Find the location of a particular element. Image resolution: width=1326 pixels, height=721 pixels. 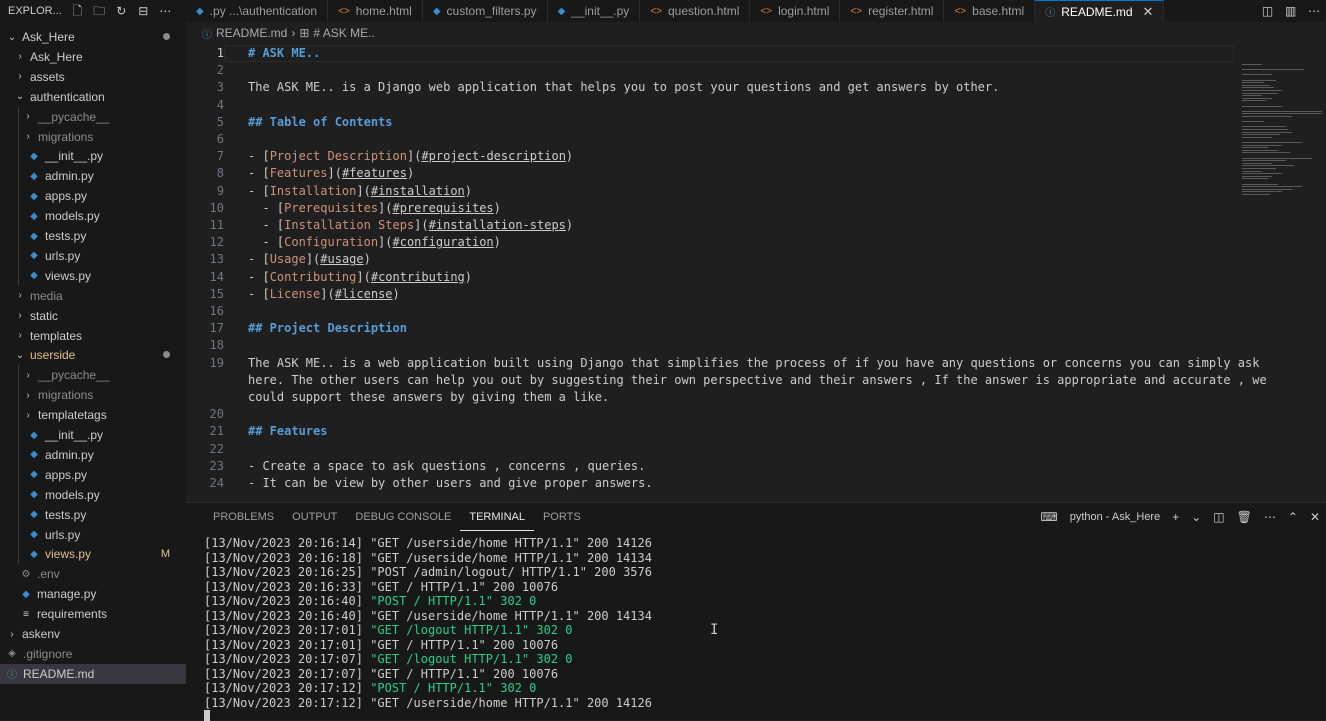

tree-item-manage-py: ◆ manage.py is located at coordinates (93, 594).